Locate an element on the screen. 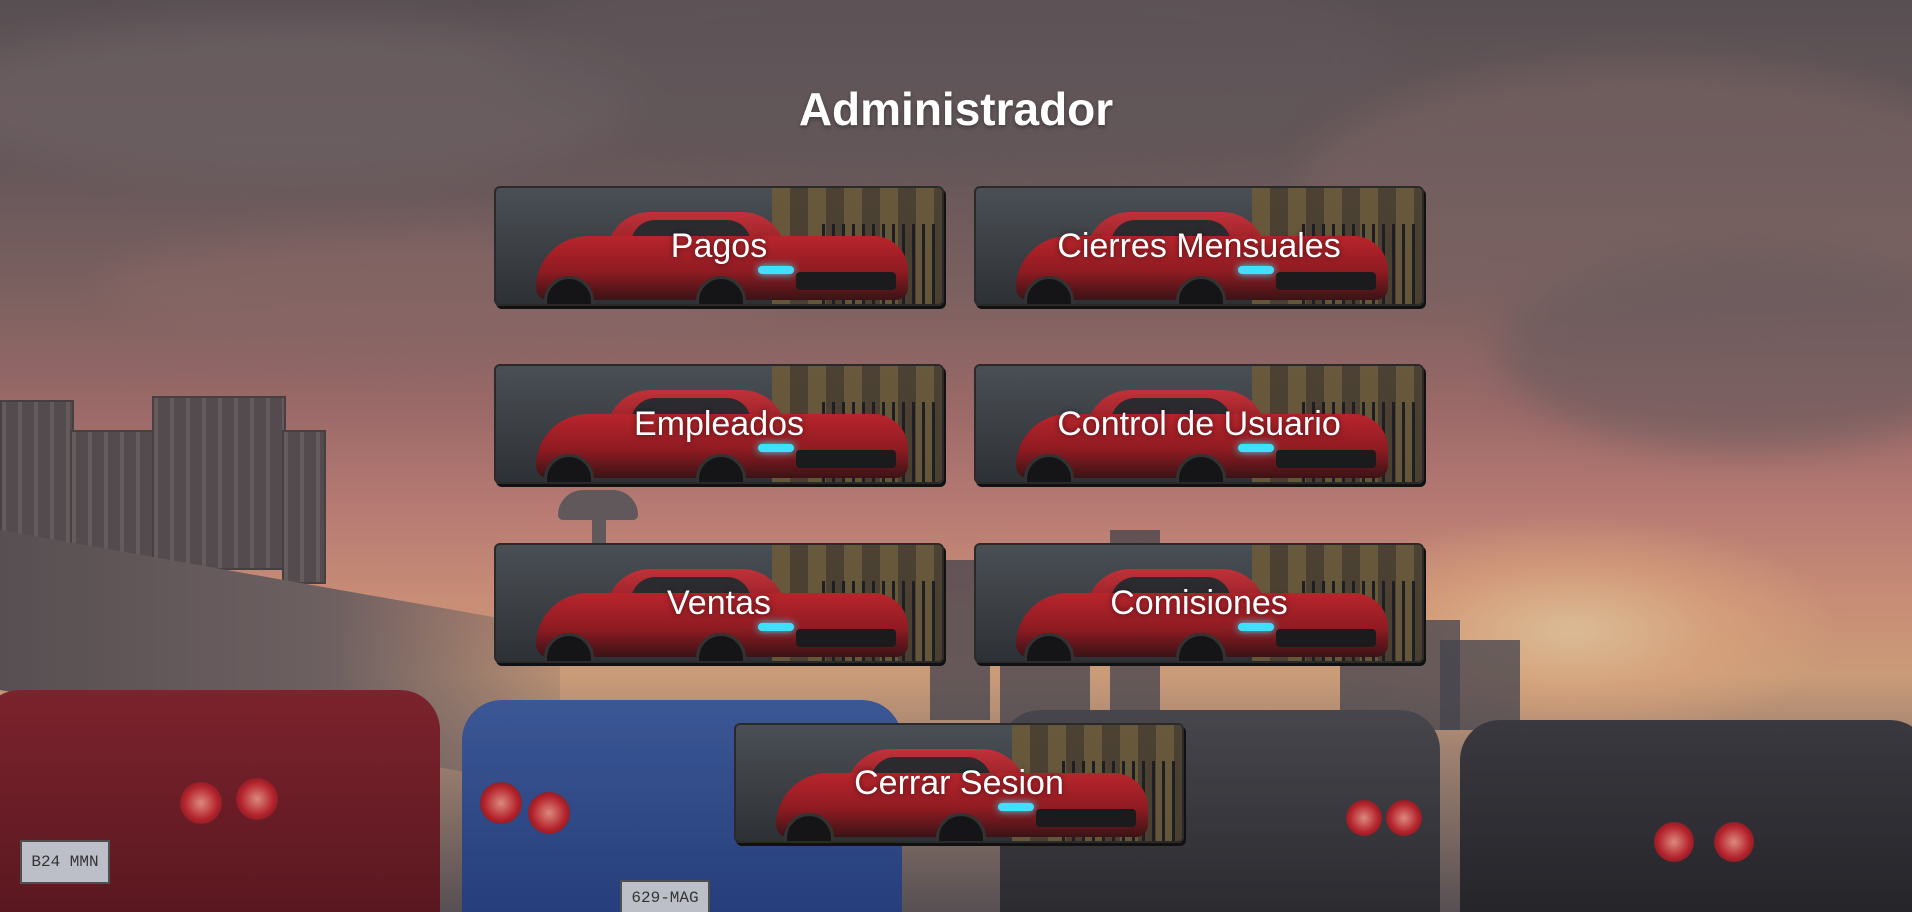 The image size is (1912, 912). control-de-usuario-label: Control de Usuario is located at coordinates (1199, 423).